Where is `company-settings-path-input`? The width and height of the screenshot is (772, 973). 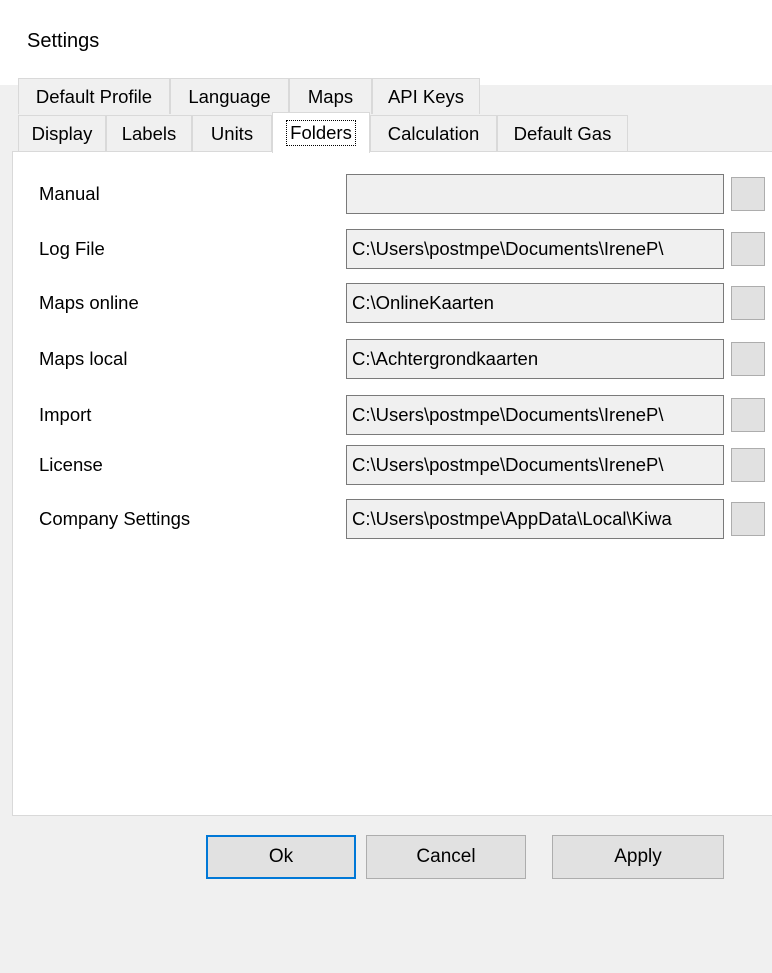 company-settings-path-input is located at coordinates (535, 519).